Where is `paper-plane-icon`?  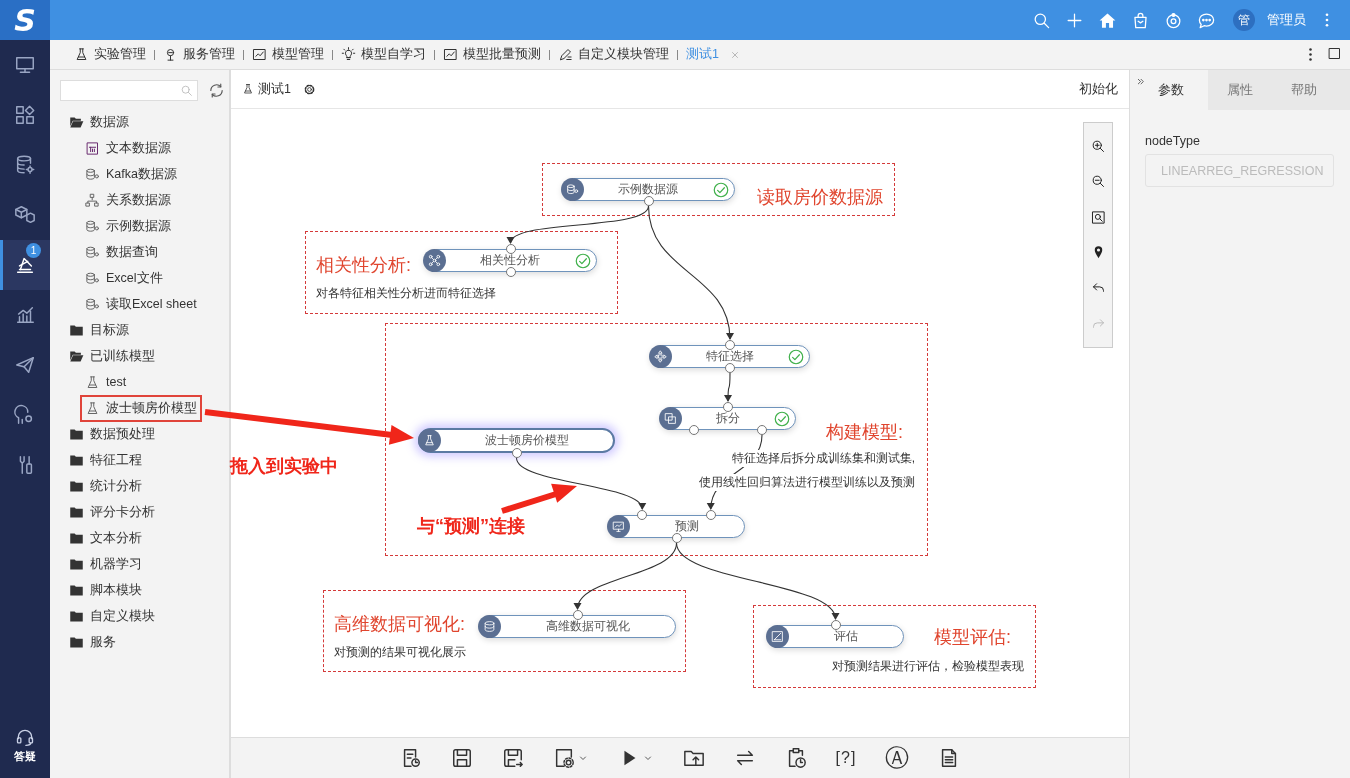 paper-plane-icon is located at coordinates (25, 365).